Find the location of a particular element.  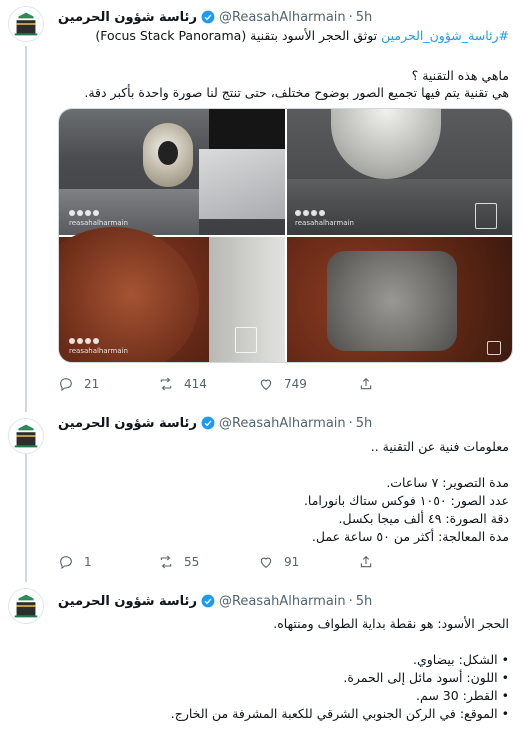

tweet-line: مدة المعالجة: أكثر من ٥٠ ساعة عمل. is located at coordinates (410, 536).